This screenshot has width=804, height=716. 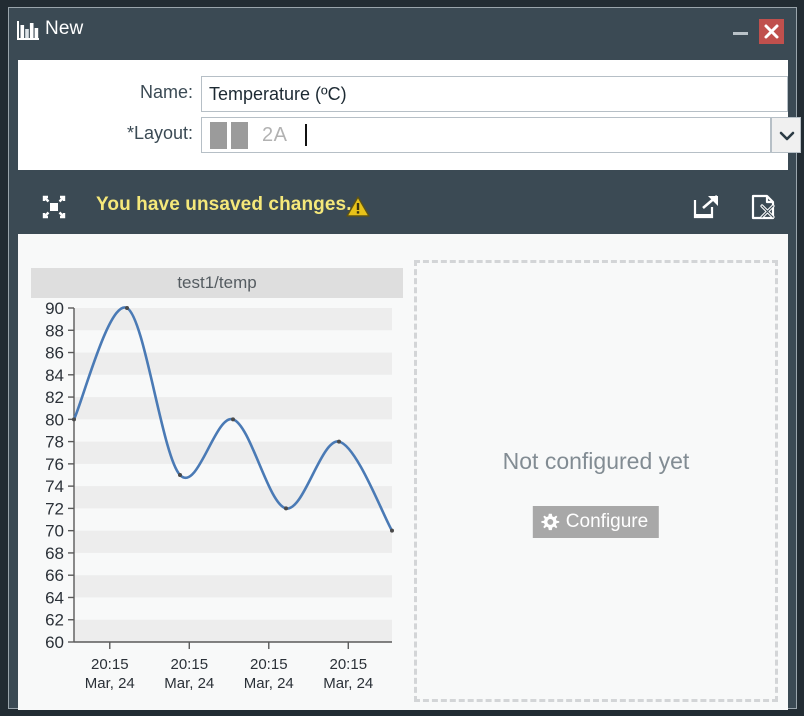 I want to click on open-in-new-window-icon, so click(x=706, y=207).